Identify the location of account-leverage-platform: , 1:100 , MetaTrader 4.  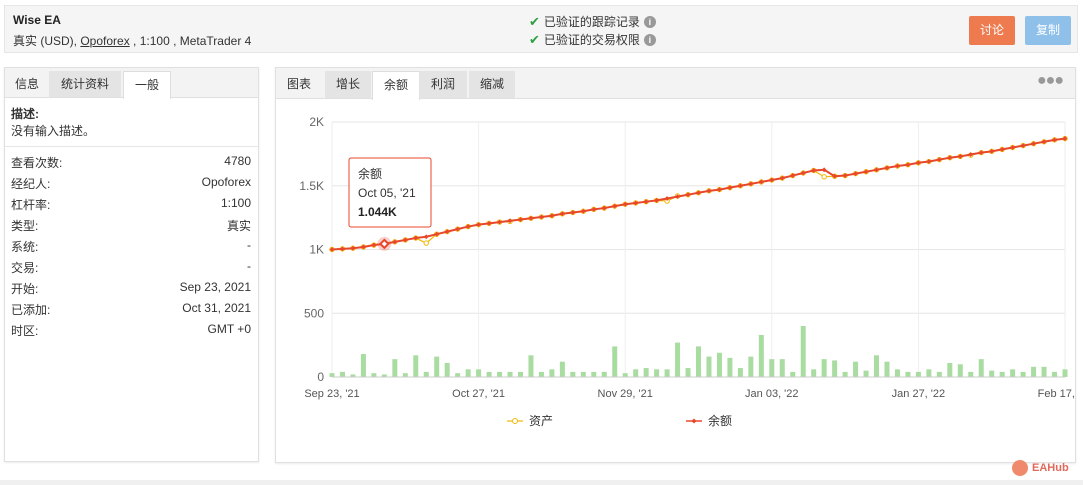
(192, 41).